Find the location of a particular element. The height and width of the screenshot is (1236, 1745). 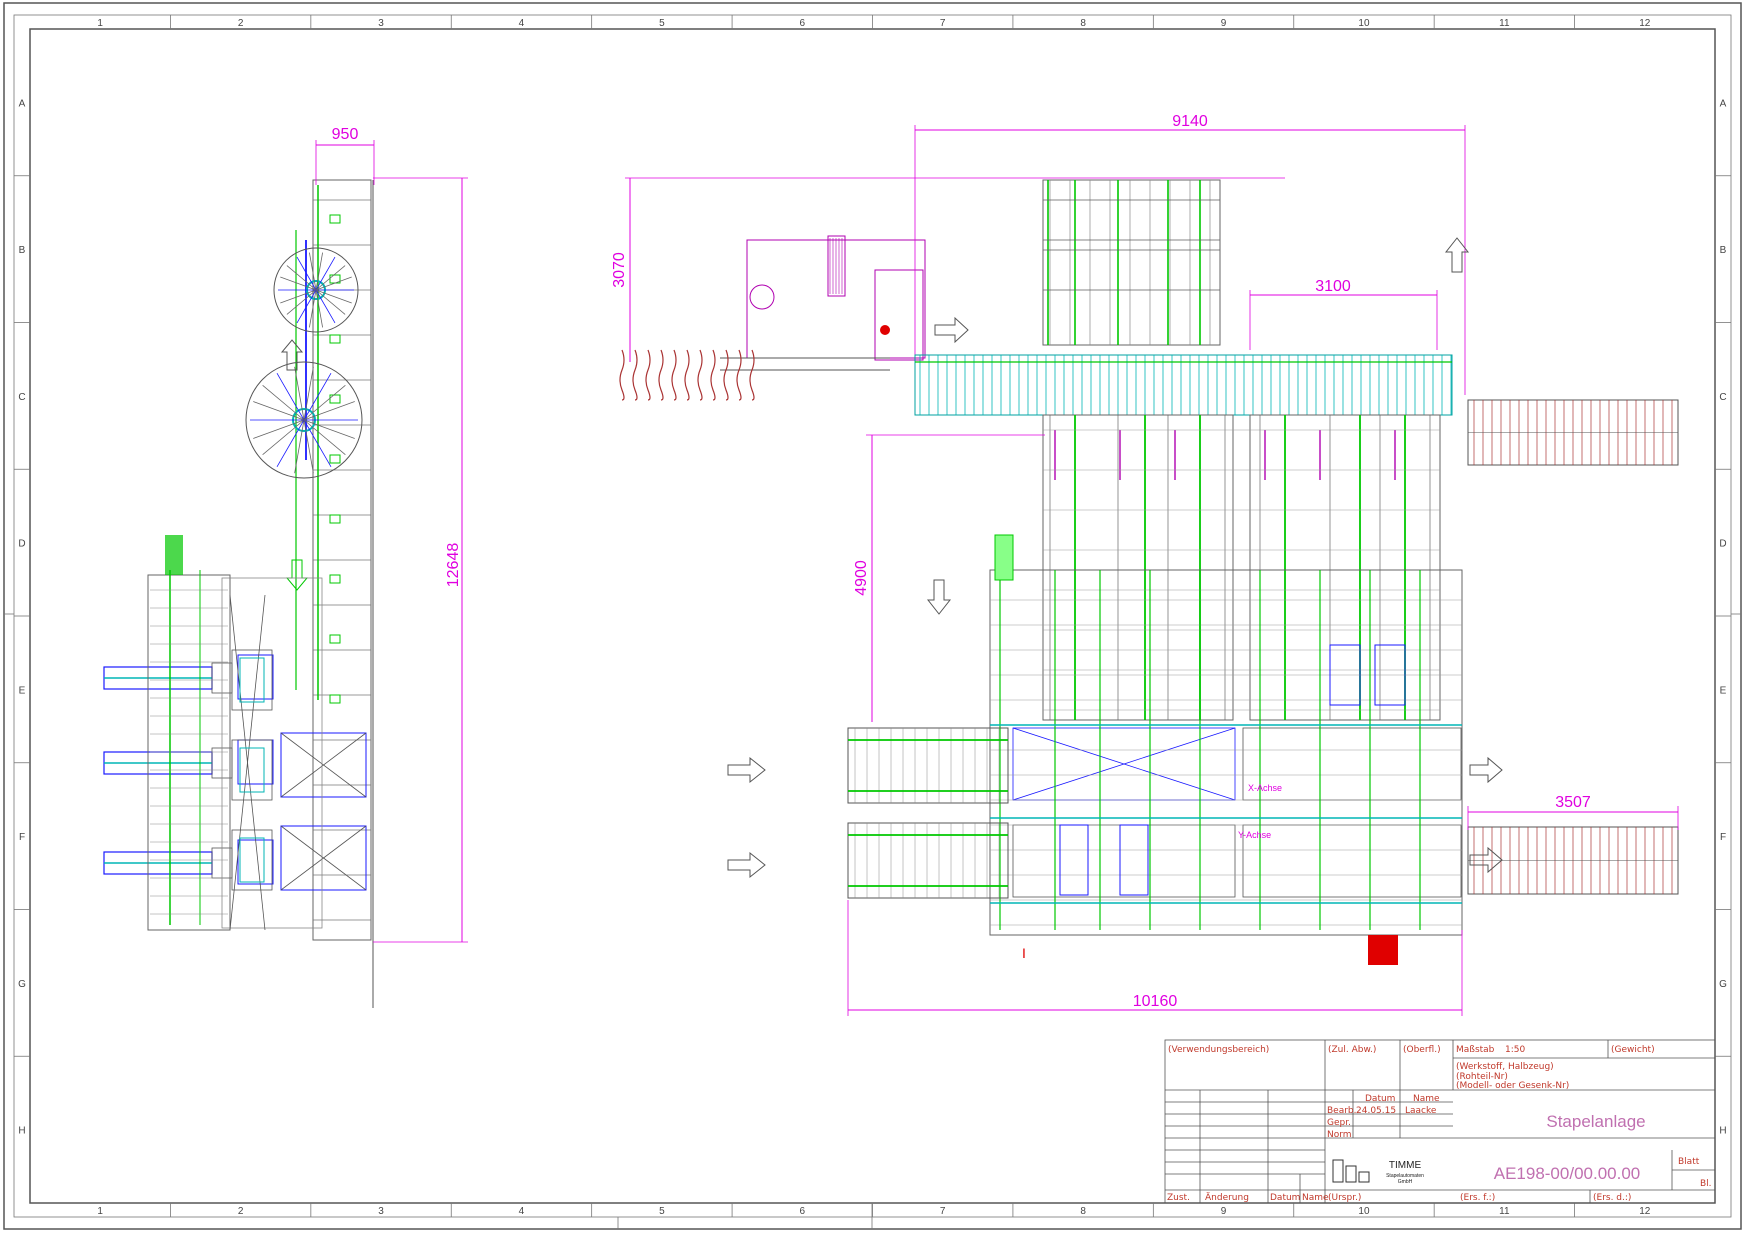

outfeed-table-lower is located at coordinates (1573, 860).